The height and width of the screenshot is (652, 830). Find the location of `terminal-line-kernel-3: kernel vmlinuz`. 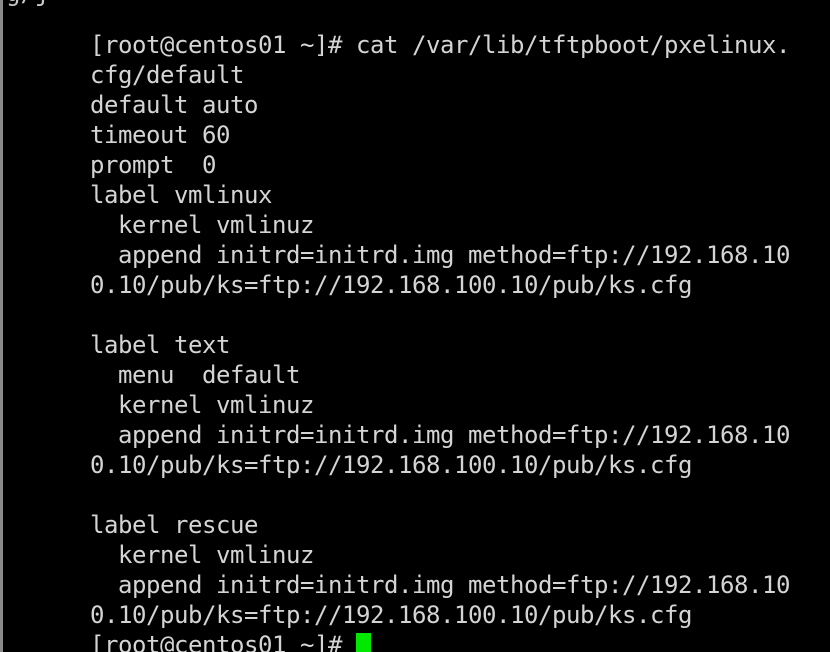

terminal-line-kernel-3: kernel vmlinuz is located at coordinates (415, 539).